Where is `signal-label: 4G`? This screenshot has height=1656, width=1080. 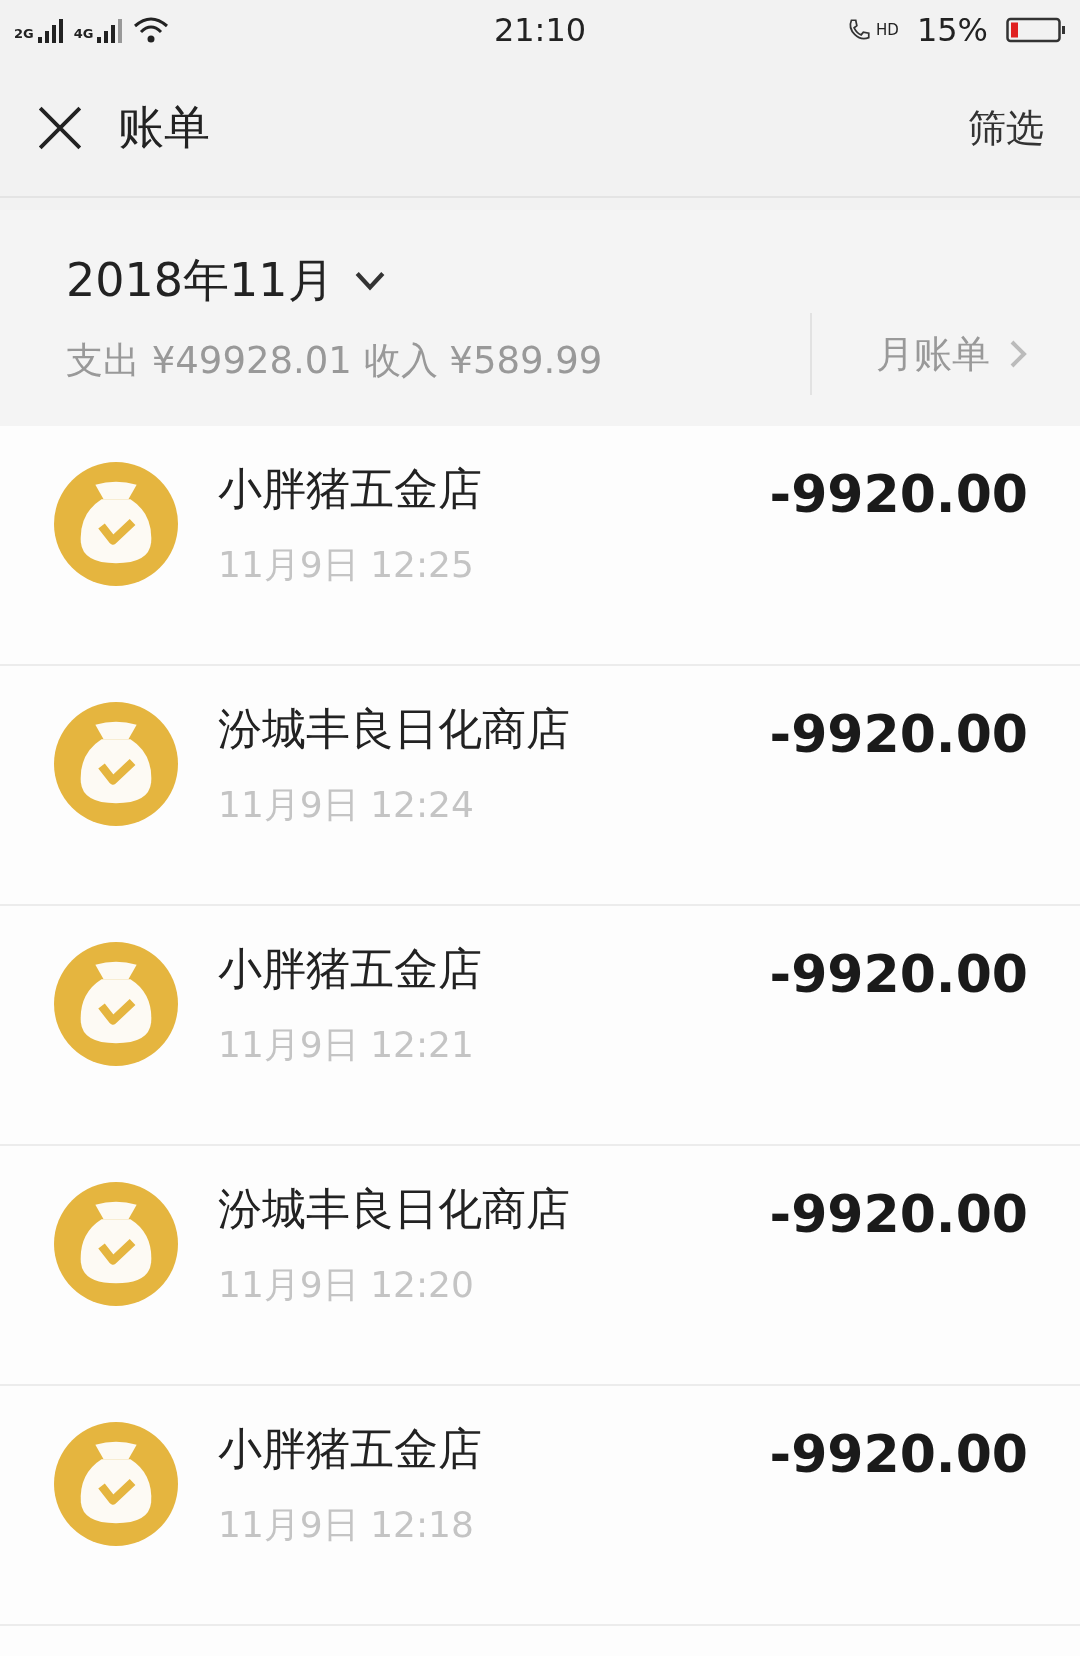 signal-label: 4G is located at coordinates (83, 33).